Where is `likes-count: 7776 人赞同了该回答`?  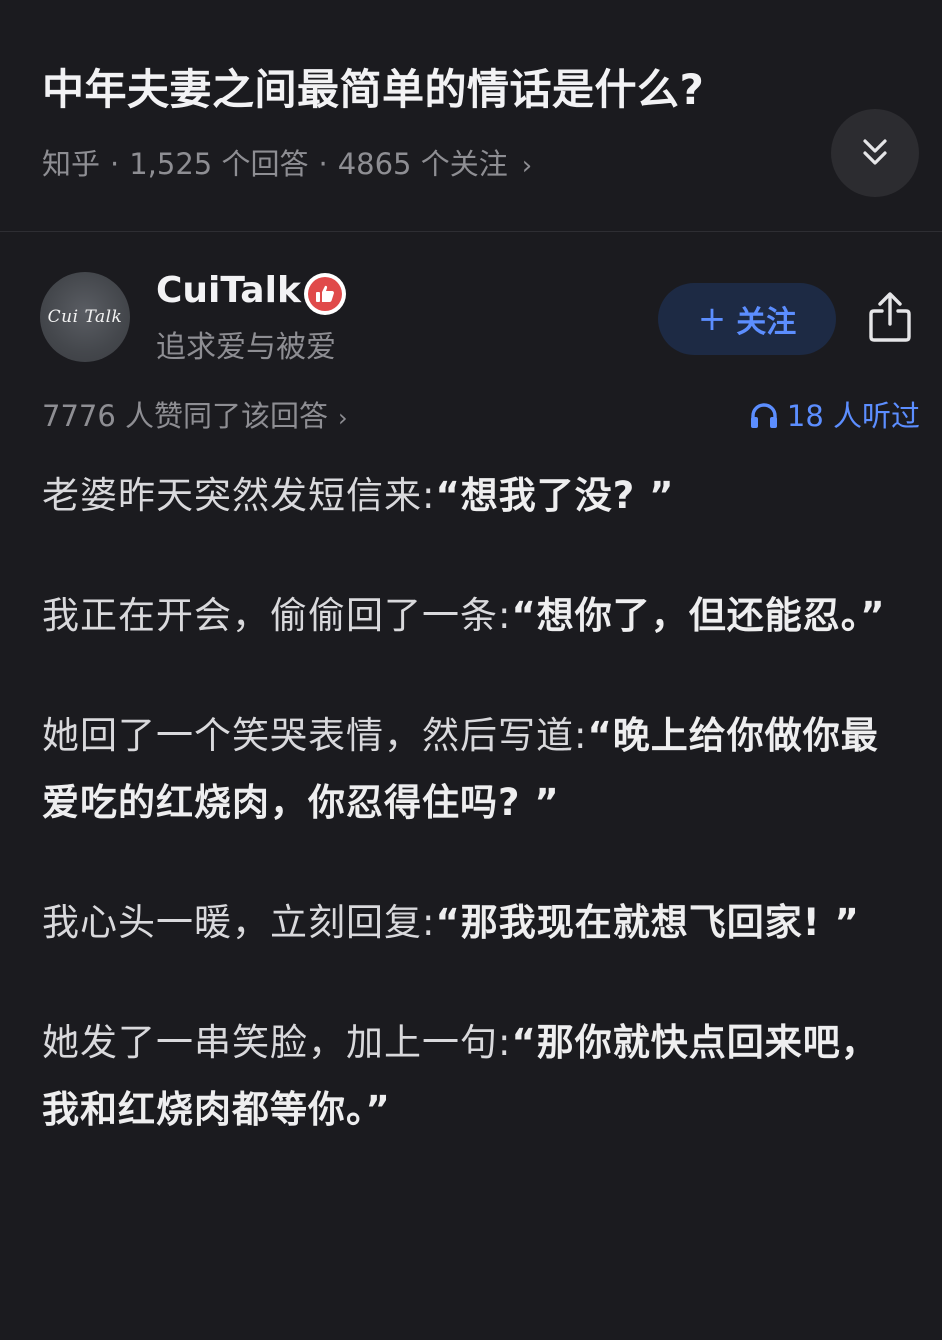 likes-count: 7776 人赞同了该回答 is located at coordinates (185, 416).